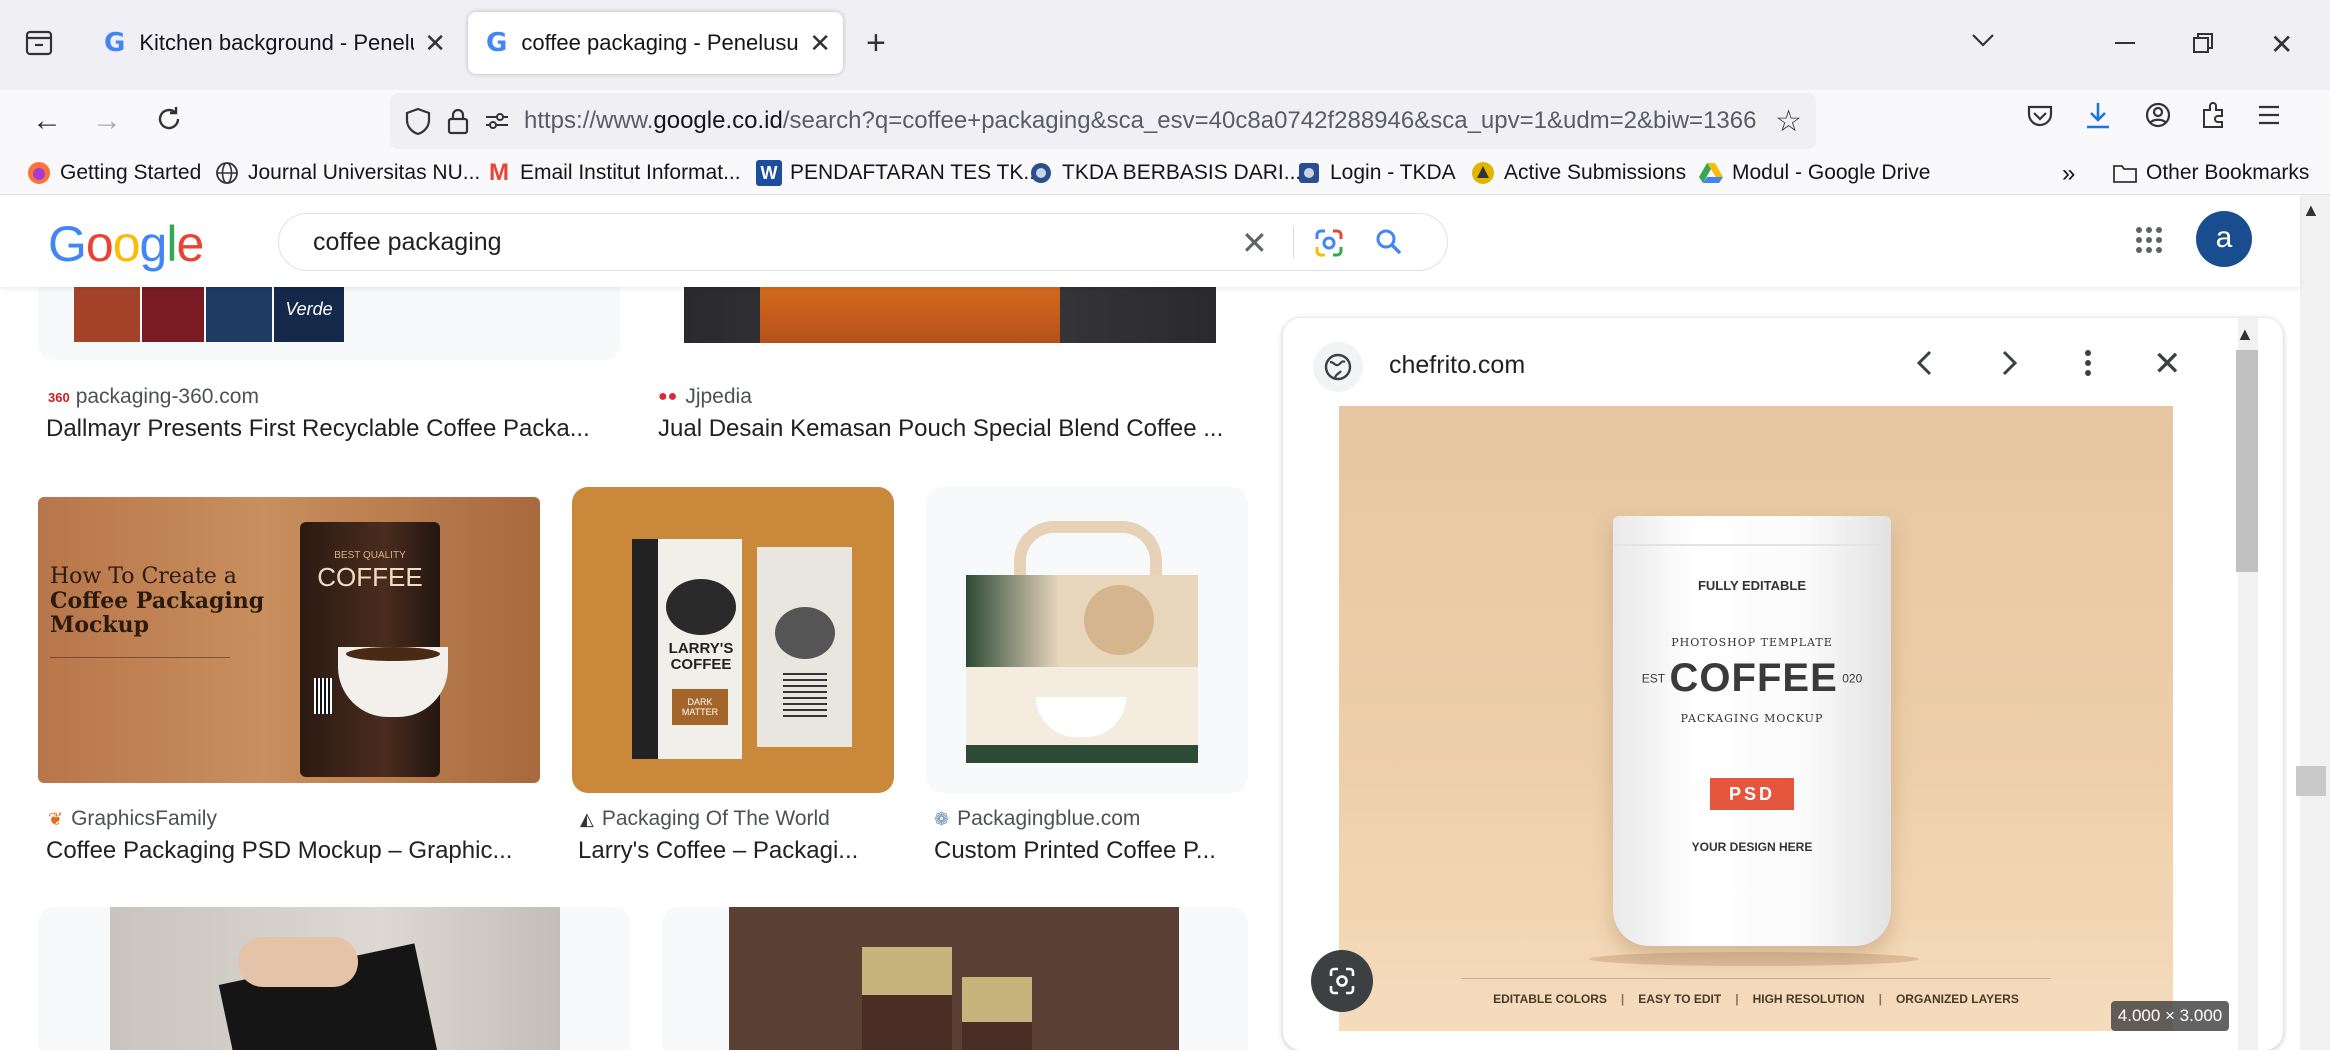 The width and height of the screenshot is (2330, 1050). I want to click on avatar: a, so click(2224, 239).